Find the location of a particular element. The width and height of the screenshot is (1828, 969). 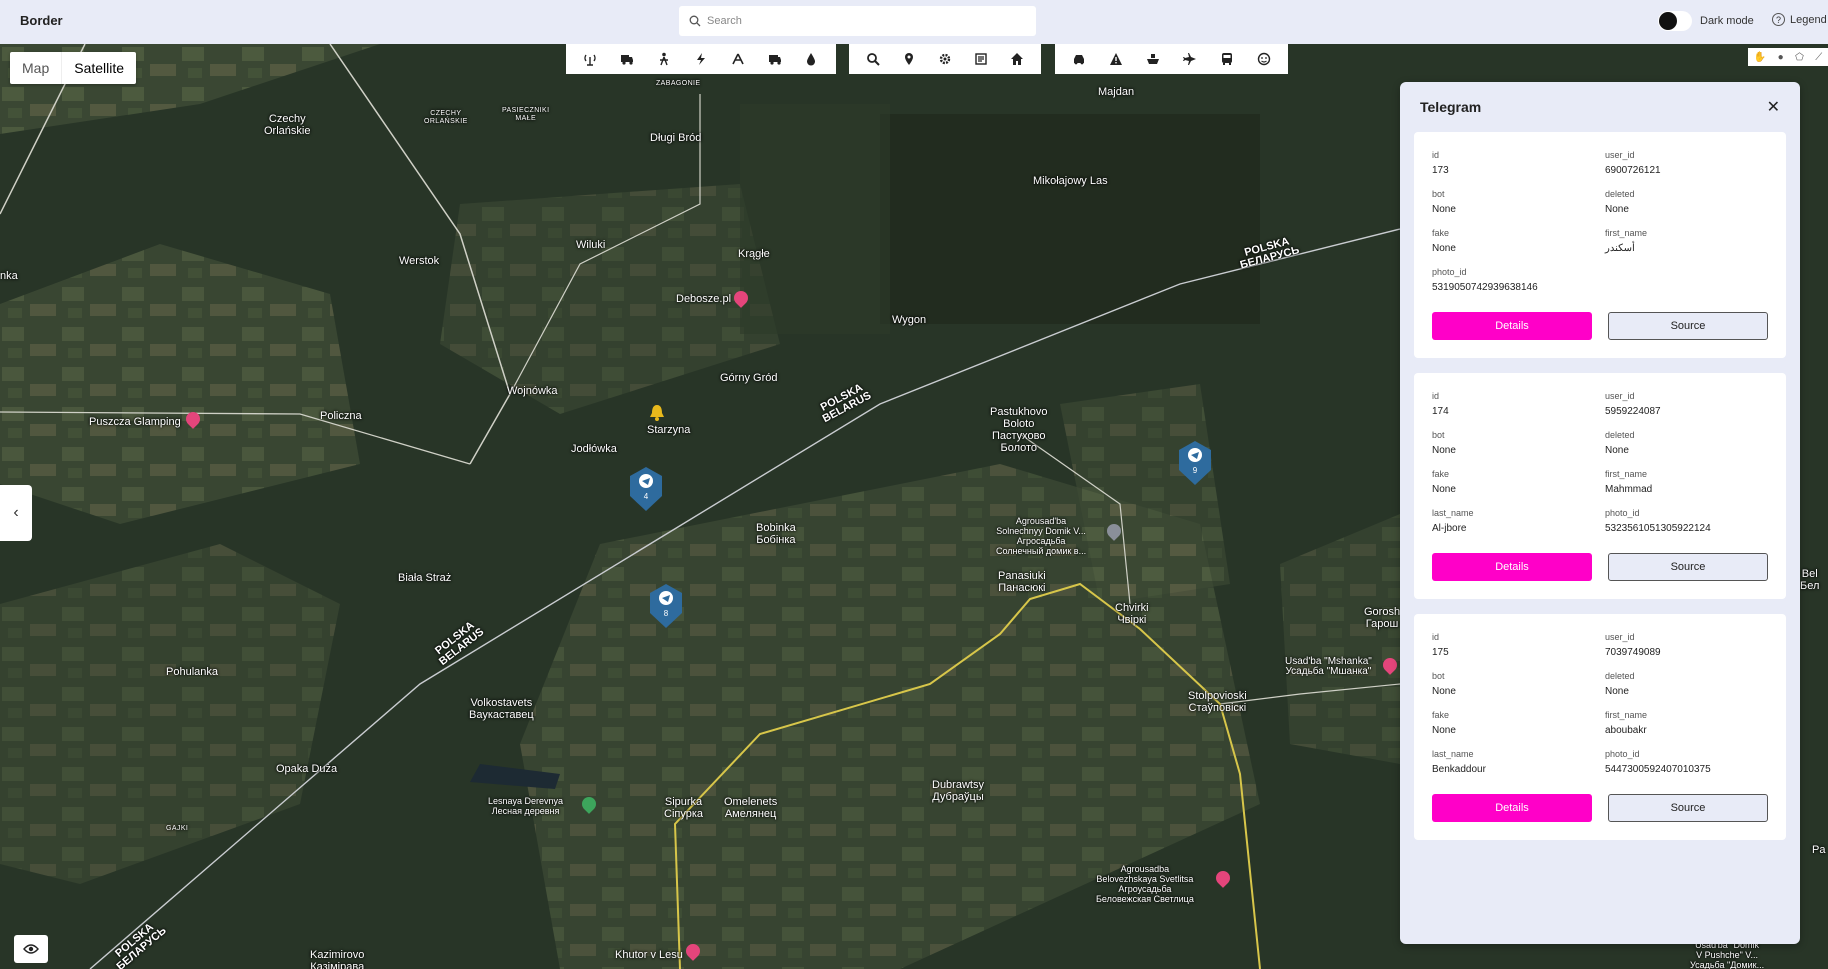

person-icon is located at coordinates (664, 59).